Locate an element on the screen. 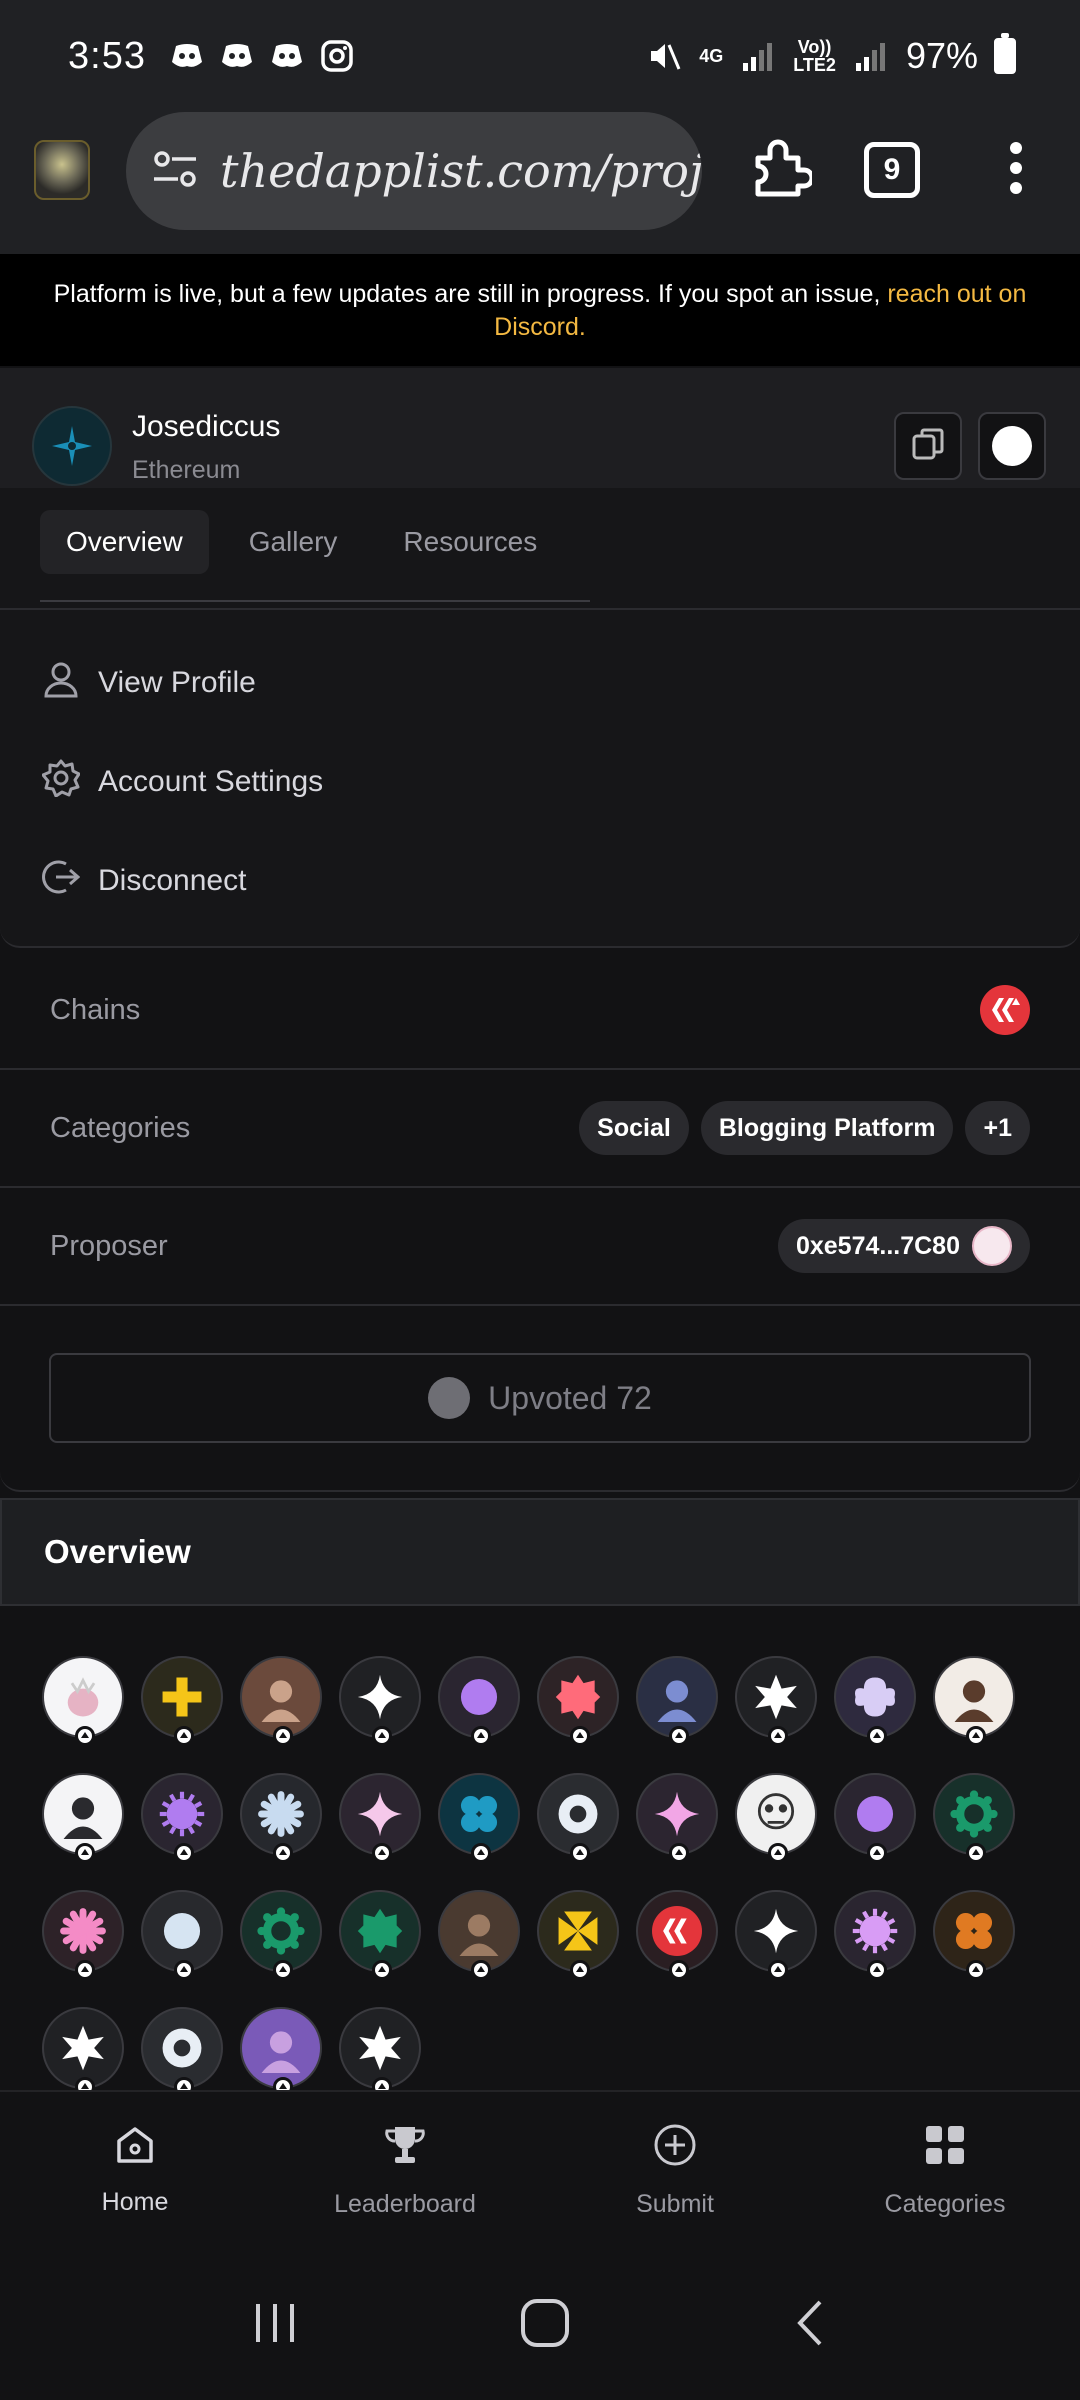  nav-label: Categories is located at coordinates (945, 2204).